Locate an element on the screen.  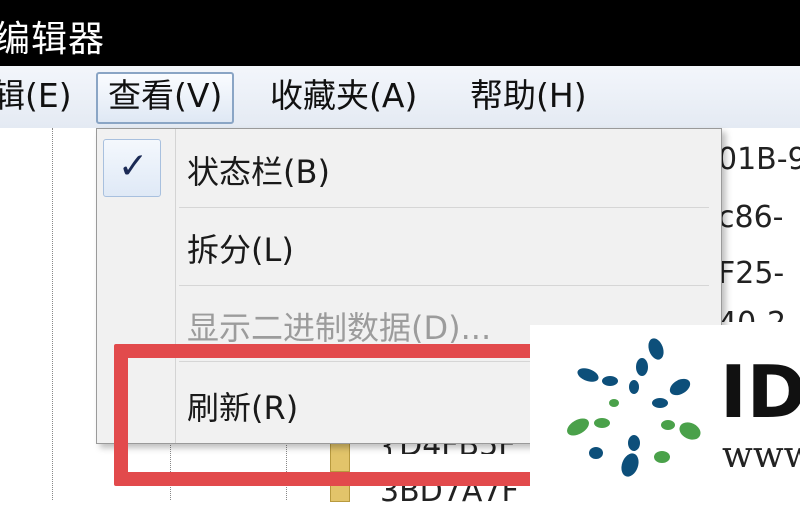
menu-item-label: 拆分(L) is located at coordinates (240, 250).